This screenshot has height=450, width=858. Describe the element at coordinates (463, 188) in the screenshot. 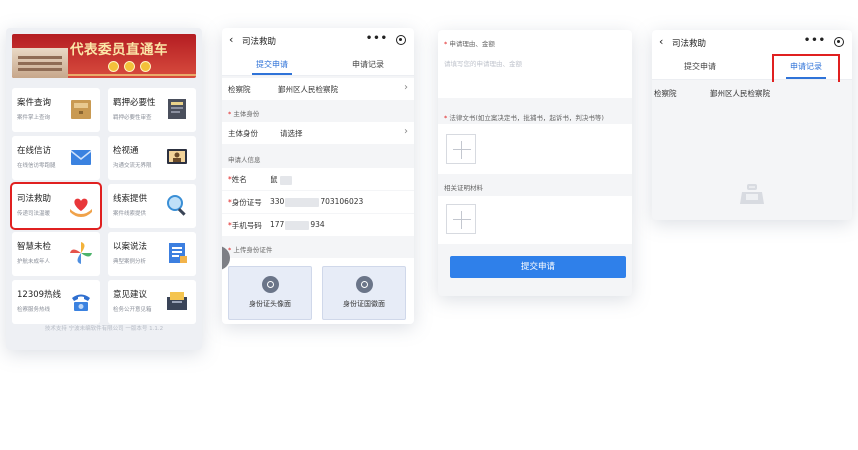

I see `proof-materials-label: 相关证明材料` at that location.